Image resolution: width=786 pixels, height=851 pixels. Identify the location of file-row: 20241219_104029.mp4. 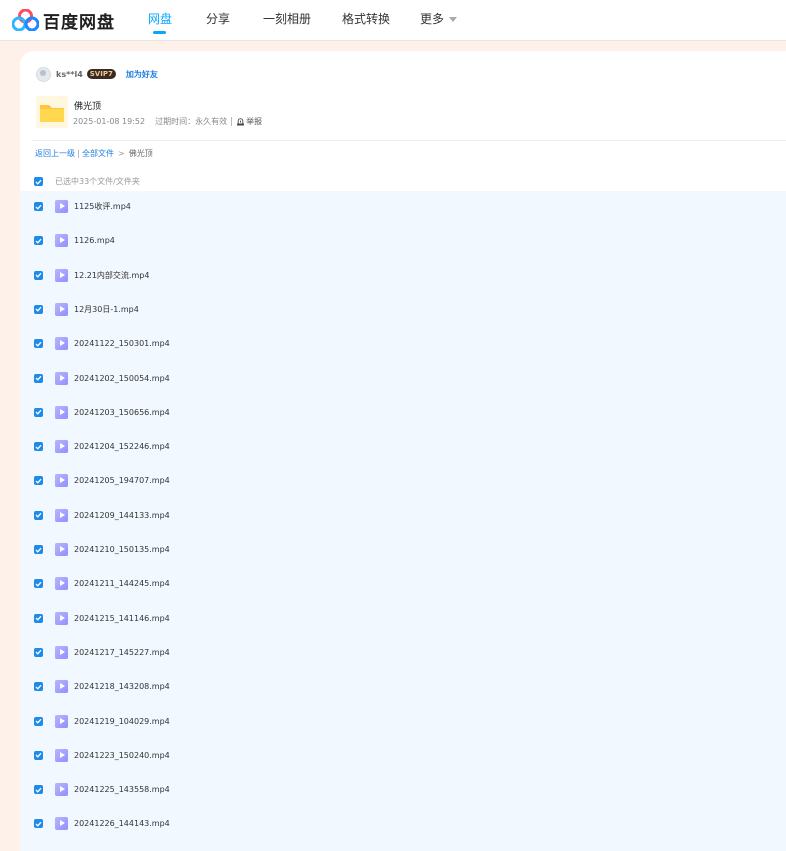
(403, 723).